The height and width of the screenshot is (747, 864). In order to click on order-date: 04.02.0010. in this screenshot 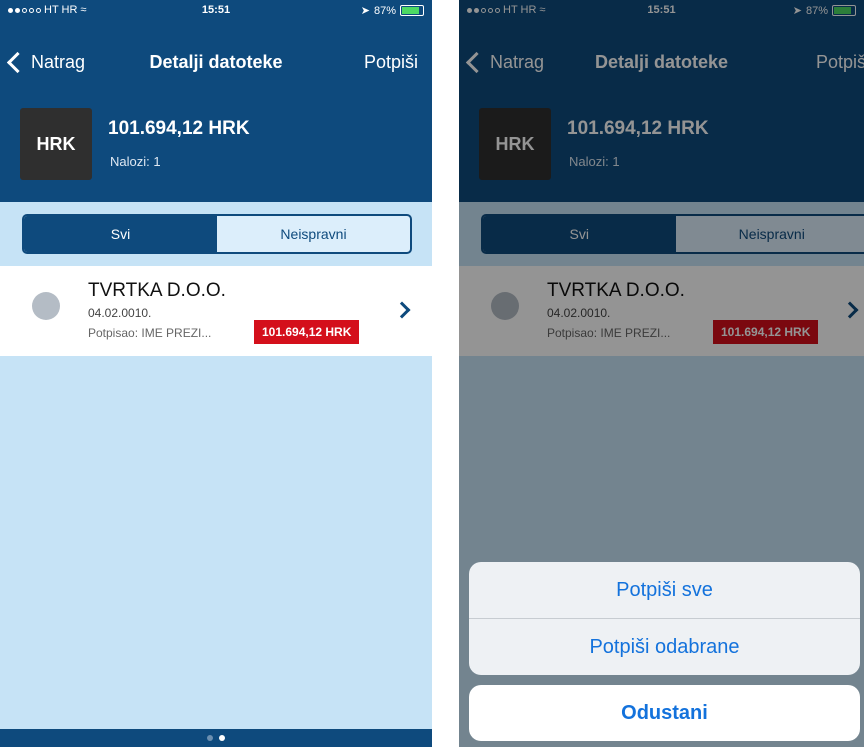, I will do `click(120, 313)`.